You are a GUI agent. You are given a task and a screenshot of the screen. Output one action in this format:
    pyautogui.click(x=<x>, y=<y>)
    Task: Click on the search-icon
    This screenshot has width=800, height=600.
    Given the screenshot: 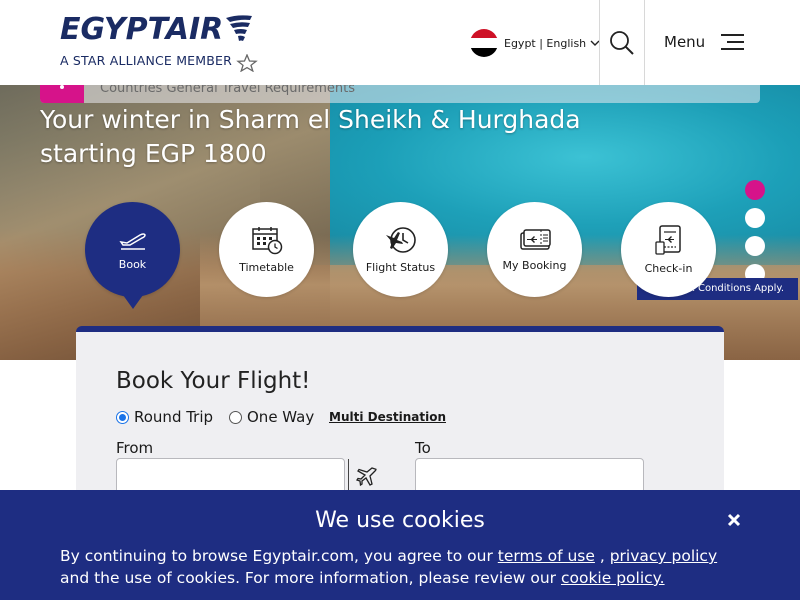 What is the action you would take?
    pyautogui.click(x=622, y=42)
    